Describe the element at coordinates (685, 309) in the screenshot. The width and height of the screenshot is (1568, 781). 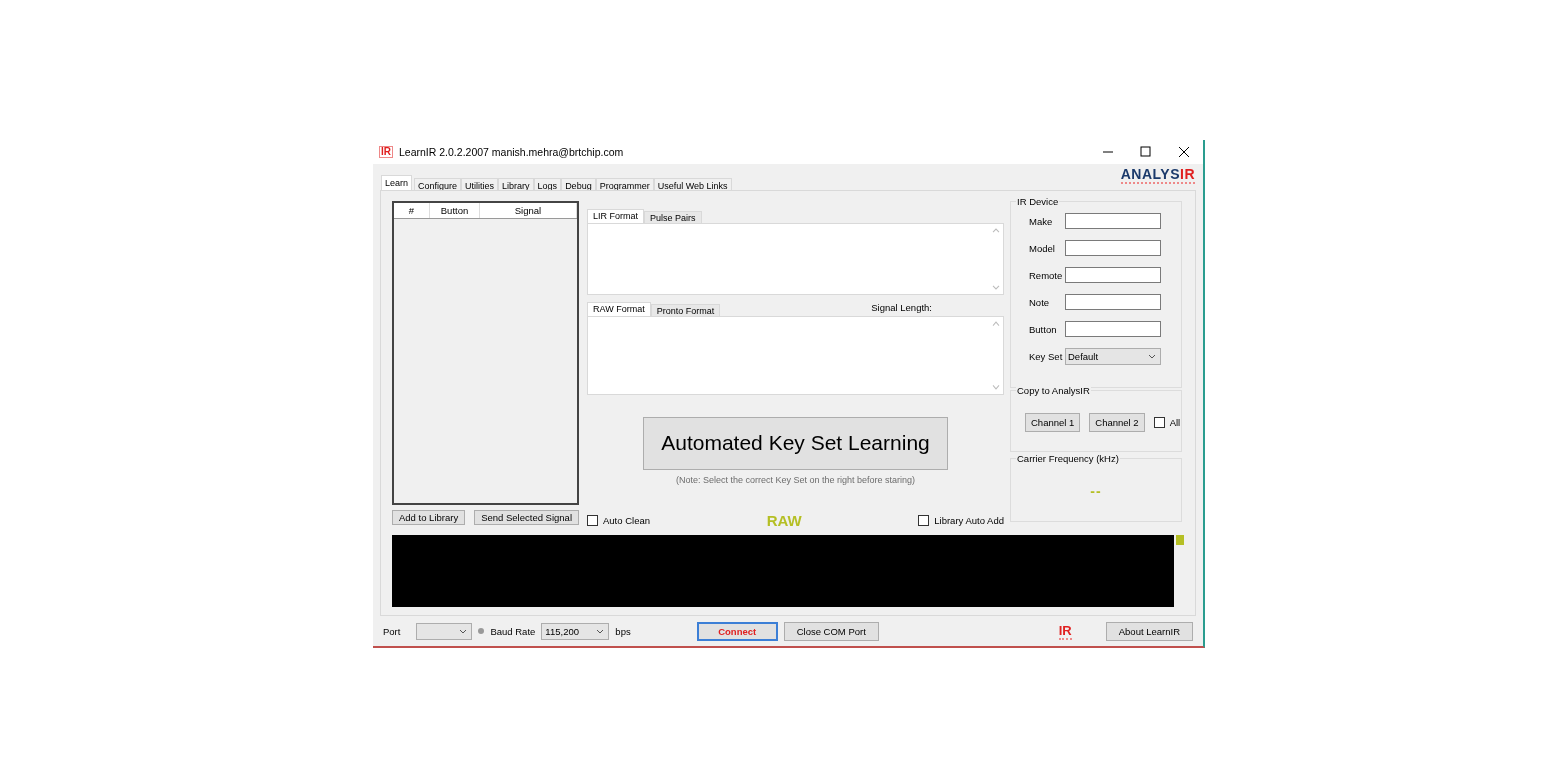
I see `format-tab: Pronto Format` at that location.